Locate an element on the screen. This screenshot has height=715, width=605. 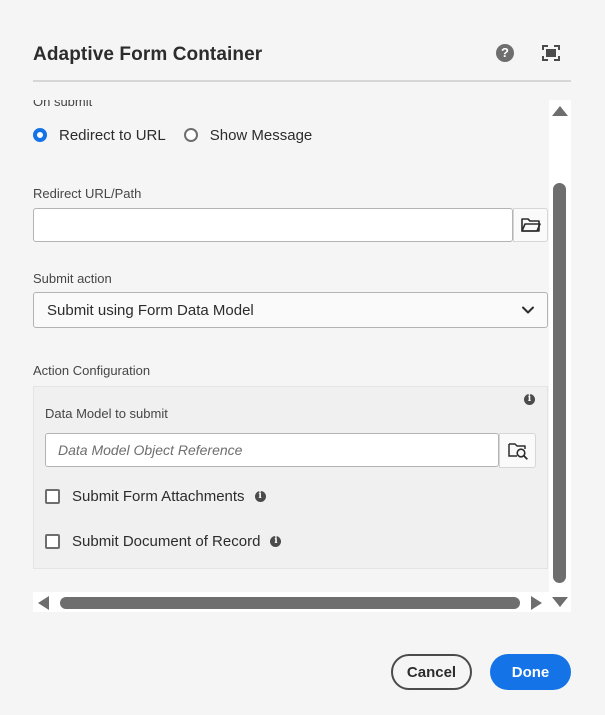
help-icon: ? is located at coordinates (505, 53).